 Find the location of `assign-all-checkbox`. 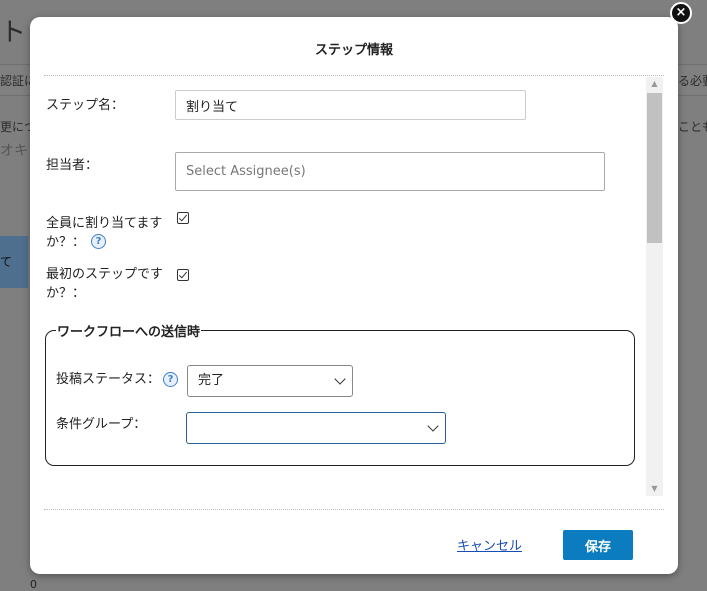

assign-all-checkbox is located at coordinates (183, 218).